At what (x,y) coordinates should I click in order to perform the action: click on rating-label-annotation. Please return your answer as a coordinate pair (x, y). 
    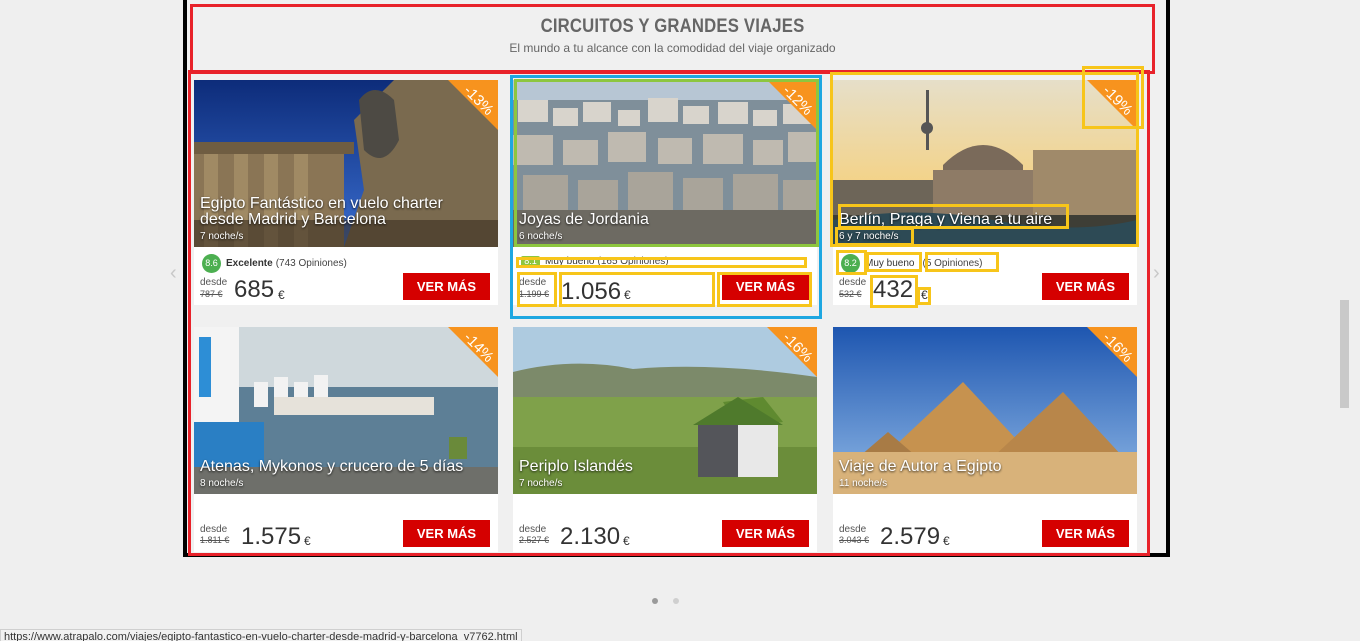
    Looking at the image, I should click on (894, 262).